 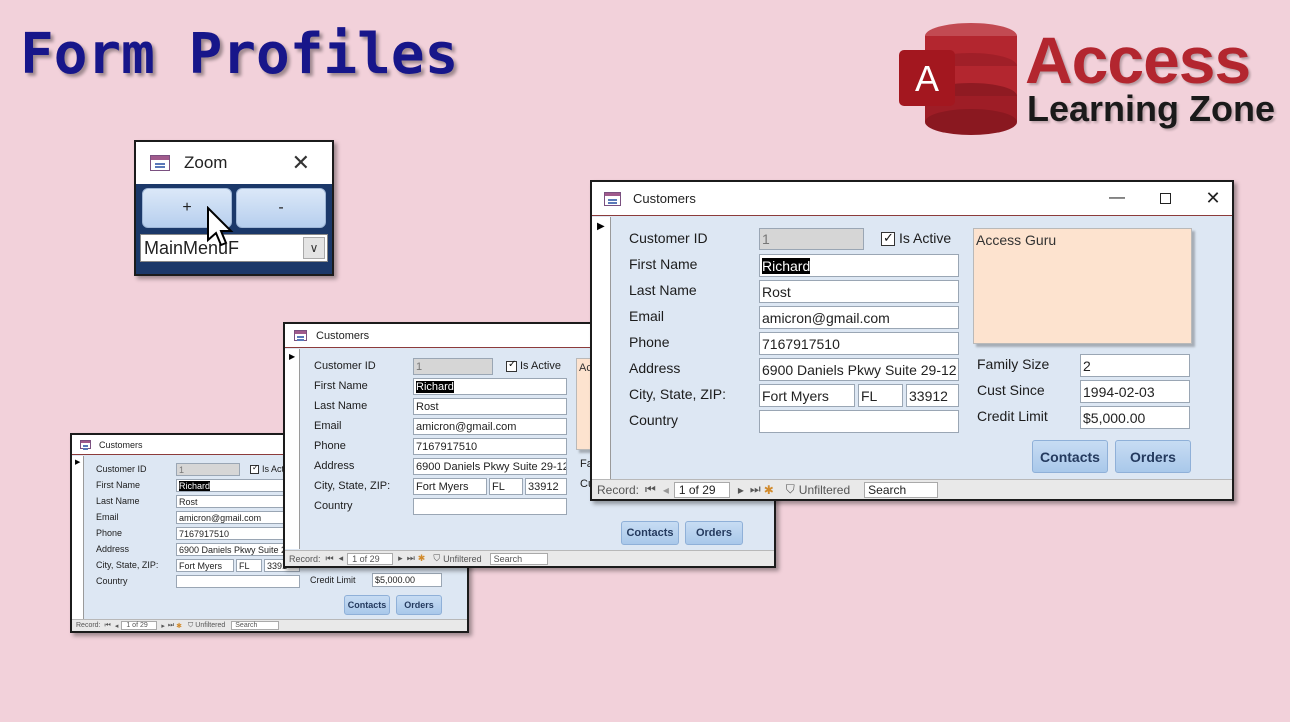 What do you see at coordinates (121, 469) in the screenshot?
I see `label-customer-id: Customer ID` at bounding box center [121, 469].